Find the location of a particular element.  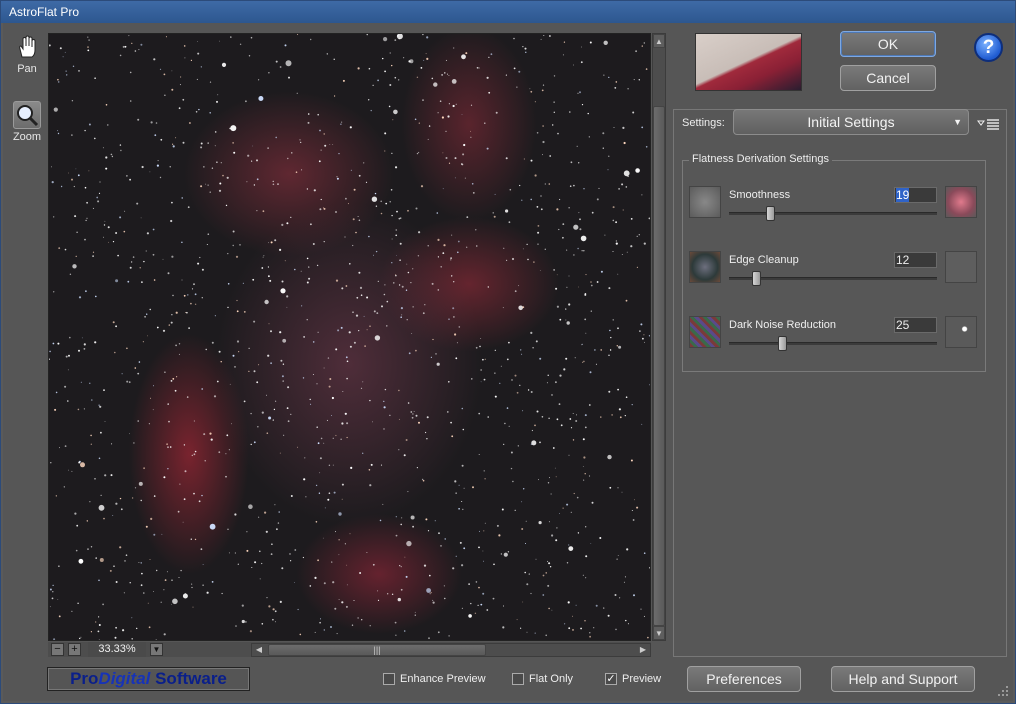

zoom-level-value: 33.33% is located at coordinates (117, 649).